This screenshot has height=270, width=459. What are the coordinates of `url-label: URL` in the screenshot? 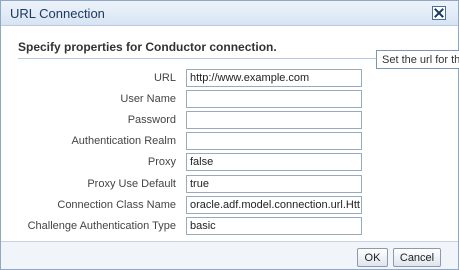 It's located at (164, 78).